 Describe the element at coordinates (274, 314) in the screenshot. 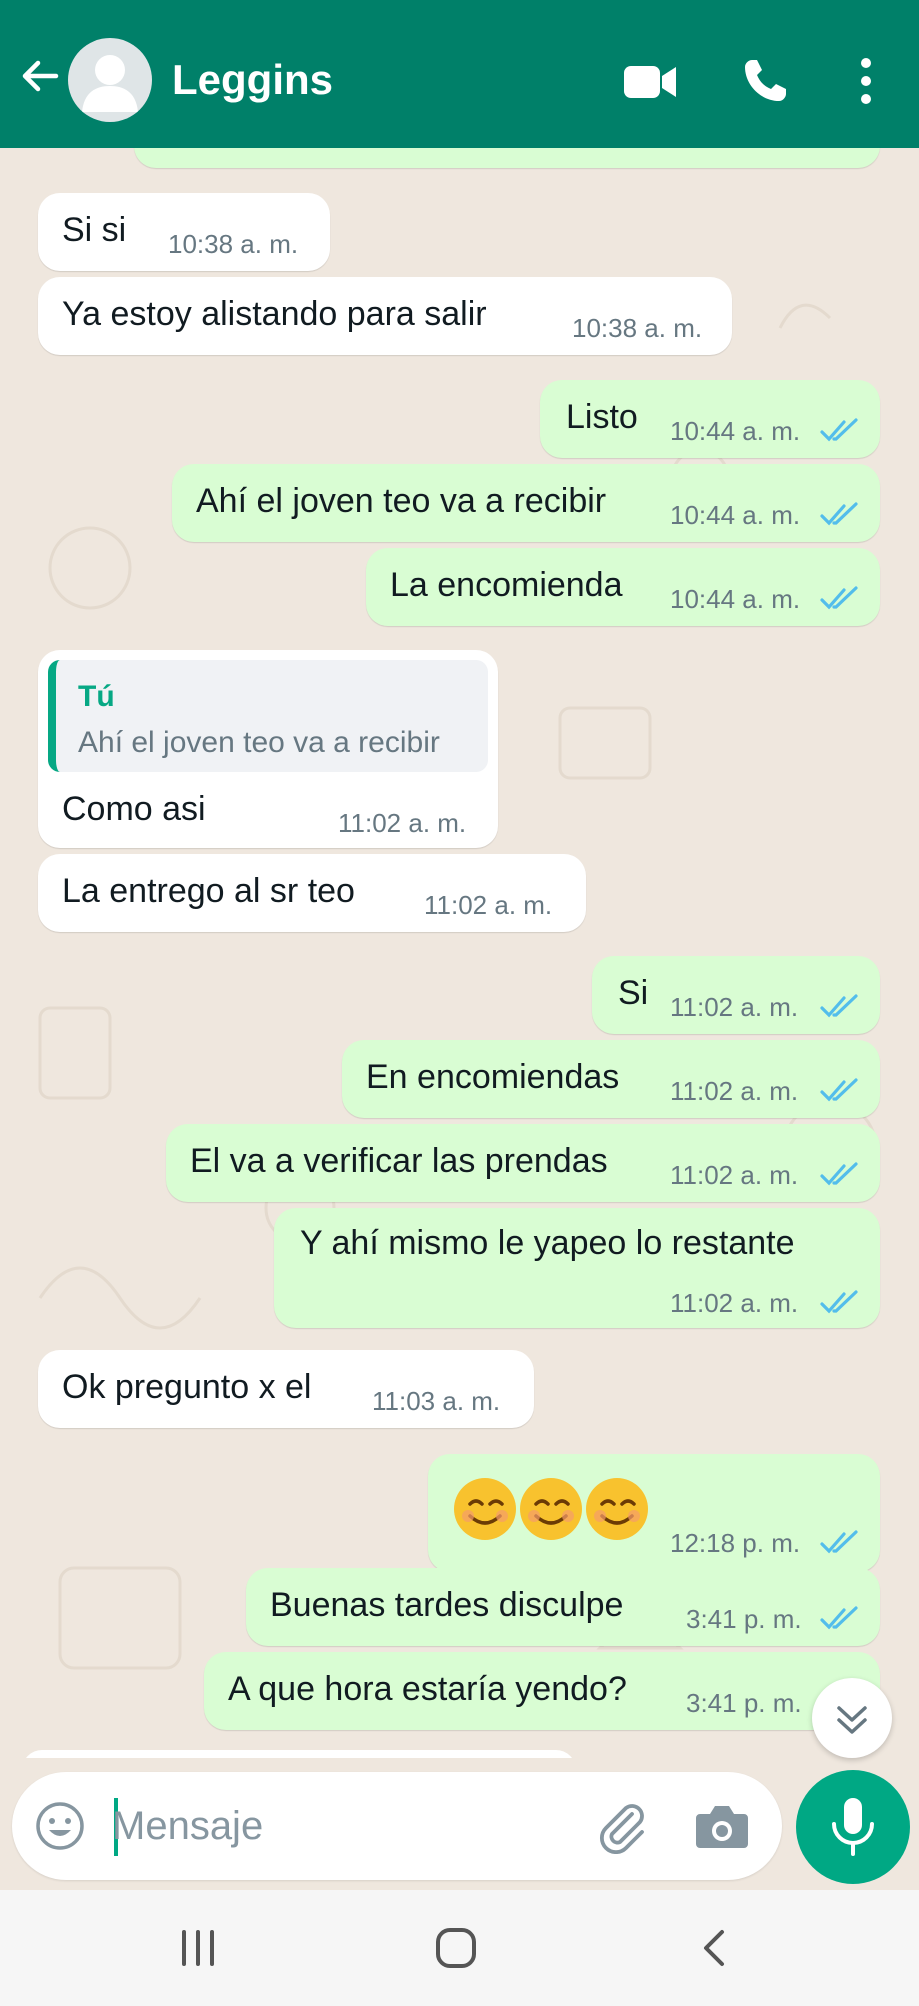

I see `message-text: Ya estoy alistando para salir` at that location.